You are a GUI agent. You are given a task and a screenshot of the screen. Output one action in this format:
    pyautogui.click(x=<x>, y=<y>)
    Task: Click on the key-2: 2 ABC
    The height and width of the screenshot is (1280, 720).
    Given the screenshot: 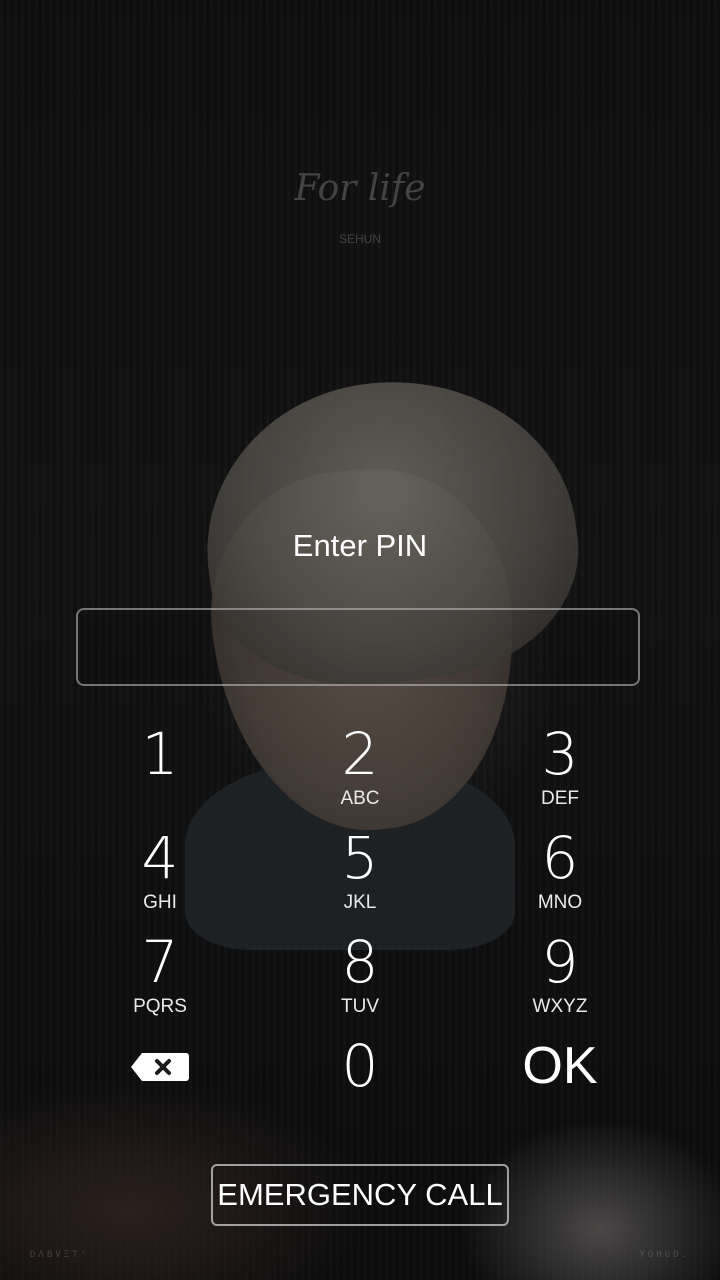 What is the action you would take?
    pyautogui.click(x=360, y=776)
    